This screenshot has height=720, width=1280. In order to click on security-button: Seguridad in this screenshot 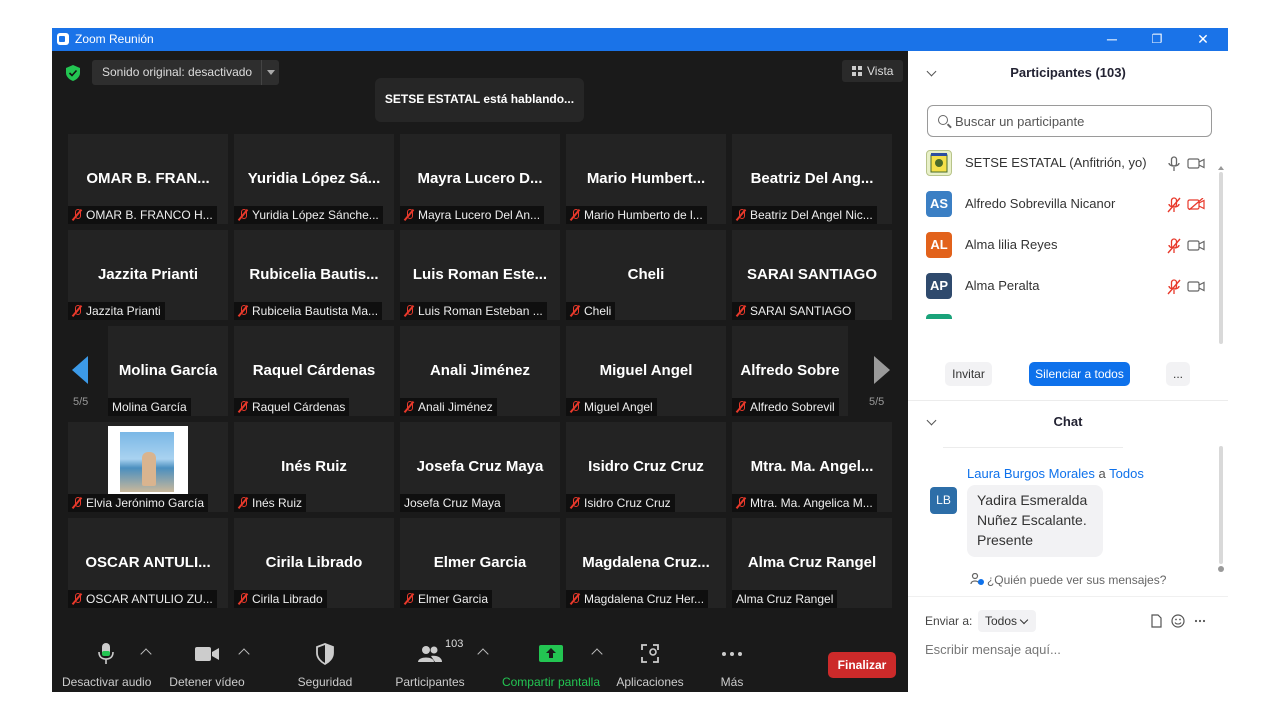, I will do `click(325, 665)`.